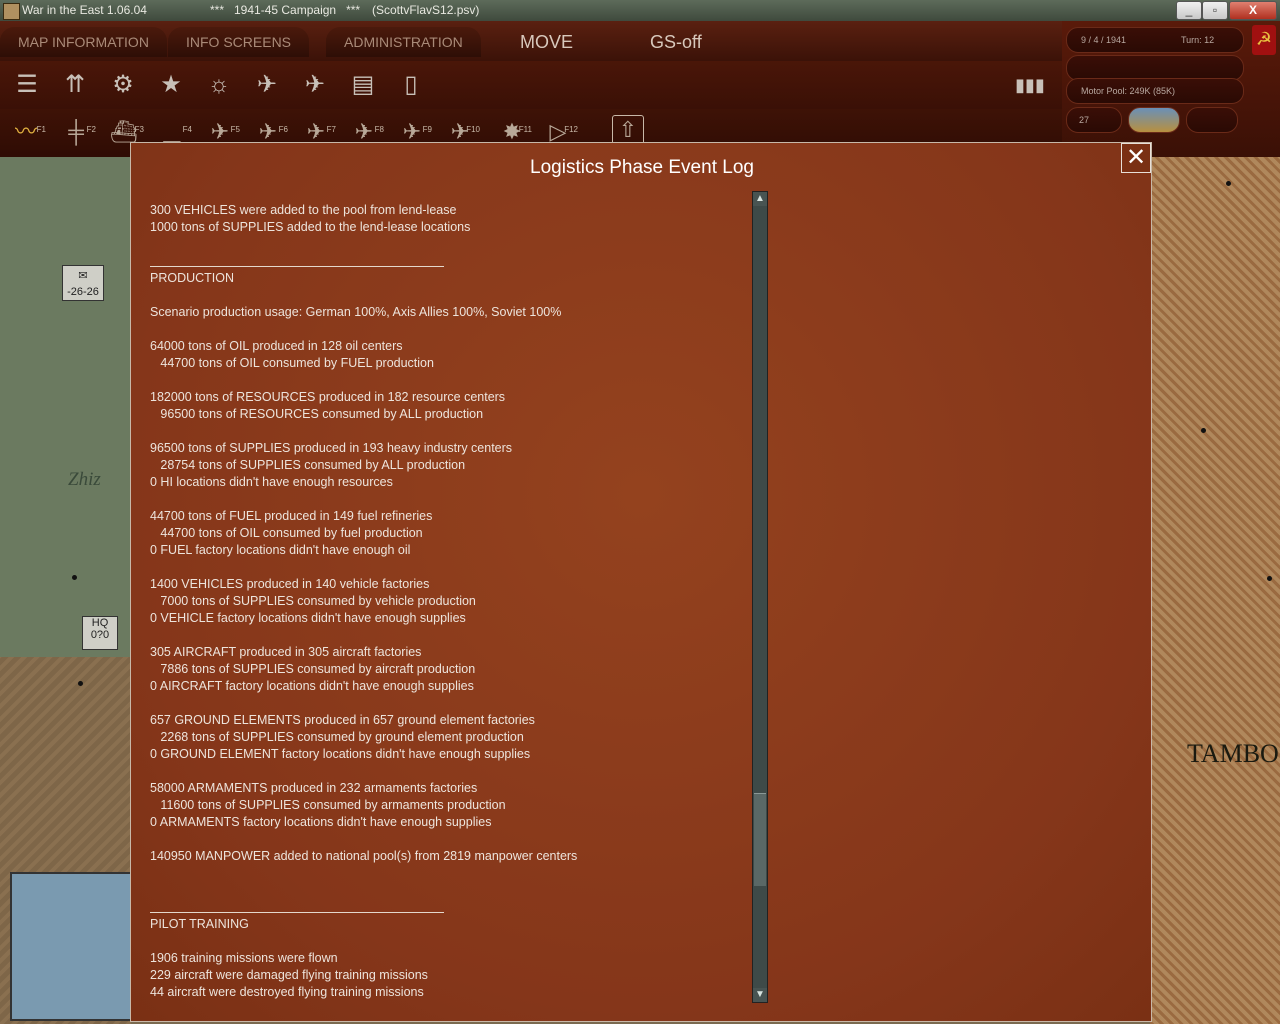 The height and width of the screenshot is (1024, 1280). I want to click on value-text: 27, so click(1084, 120).